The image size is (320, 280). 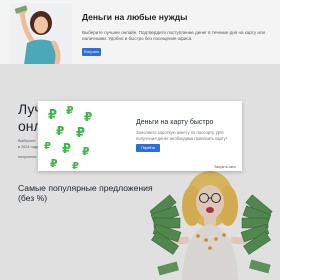 I want to click on proceed-button: Перейти, so click(x=148, y=148).